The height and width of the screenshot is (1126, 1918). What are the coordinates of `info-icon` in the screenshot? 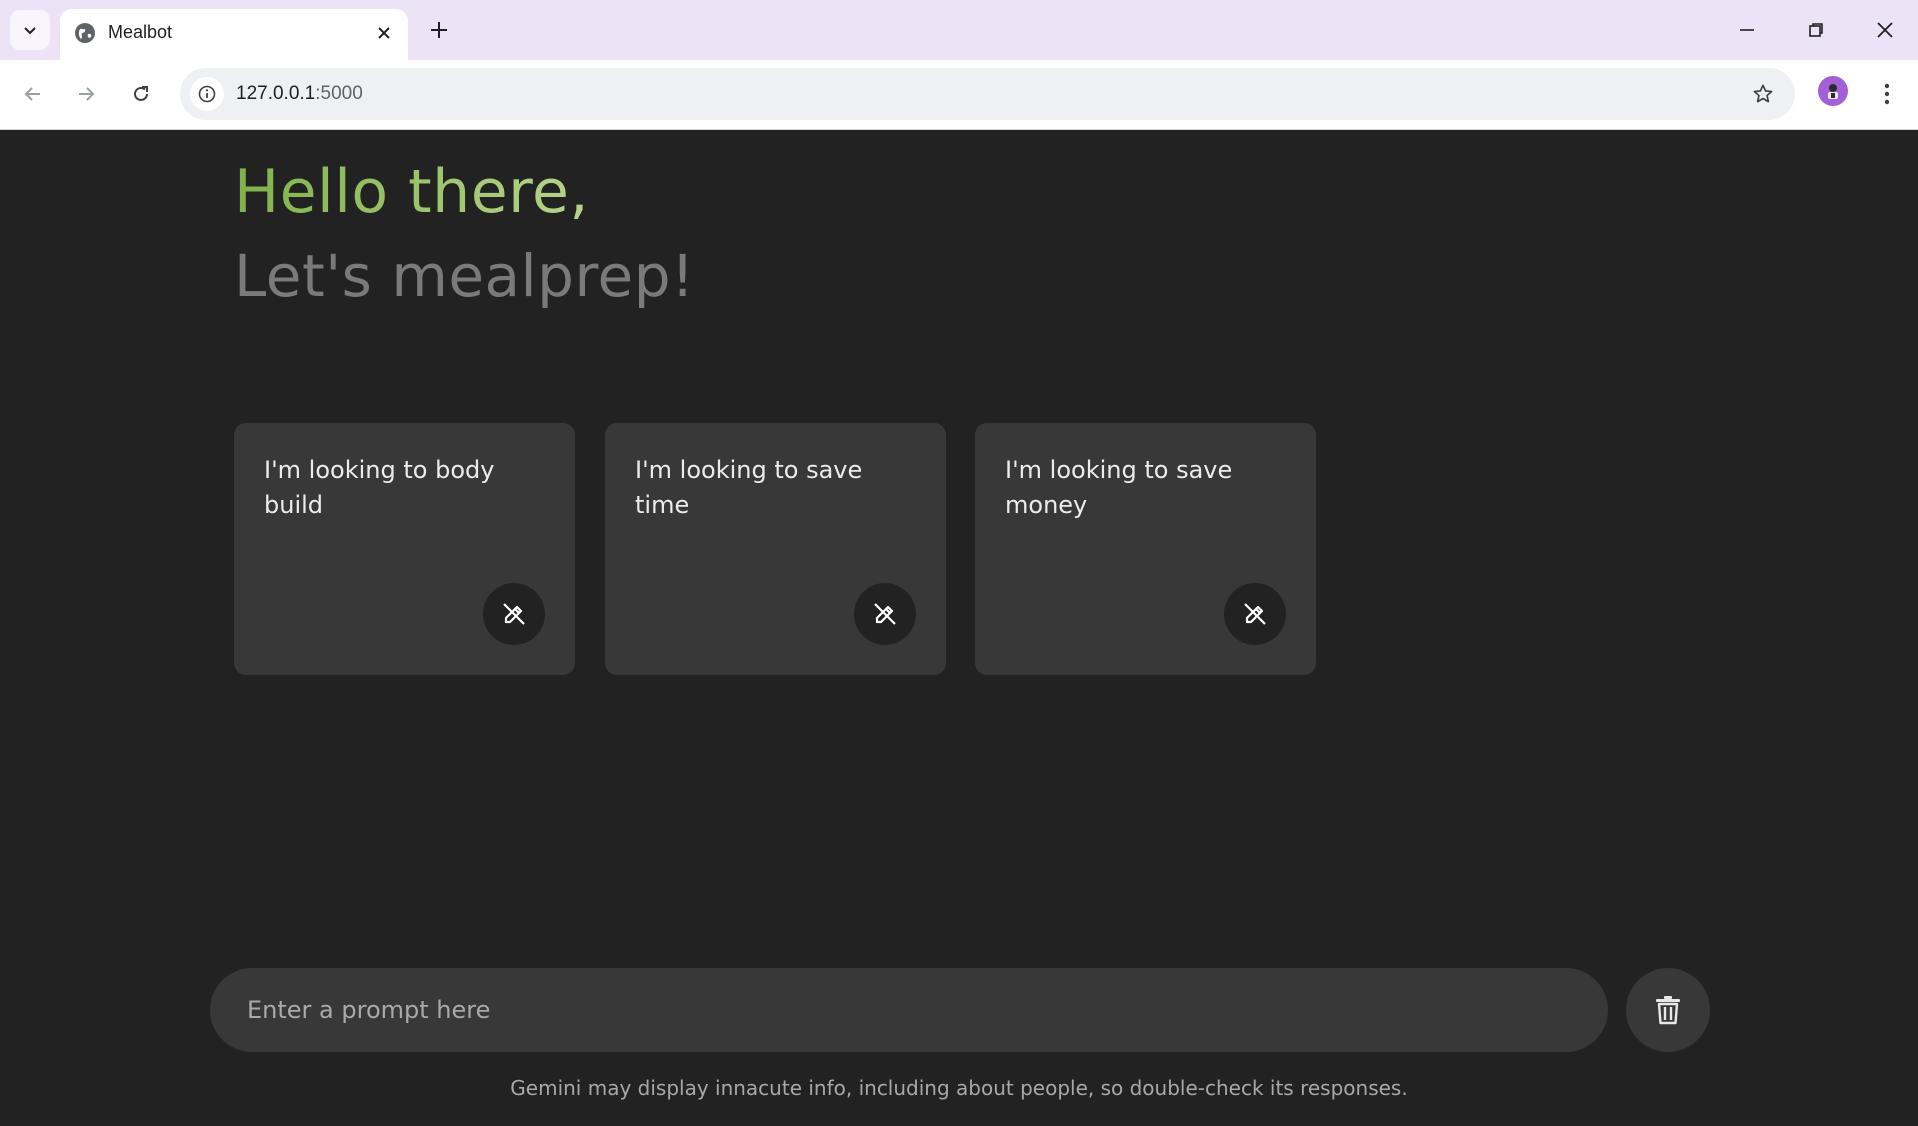 It's located at (207, 94).